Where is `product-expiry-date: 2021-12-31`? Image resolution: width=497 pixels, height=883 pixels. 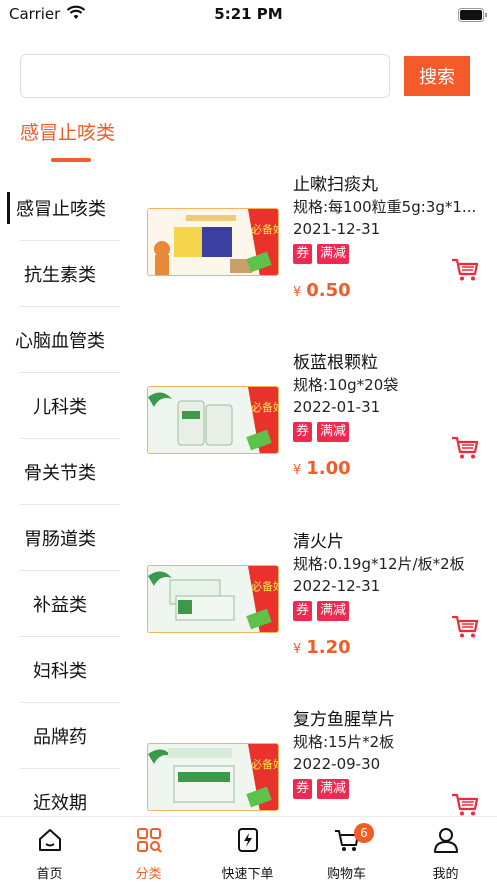
product-expiry-date: 2021-12-31 is located at coordinates (337, 229).